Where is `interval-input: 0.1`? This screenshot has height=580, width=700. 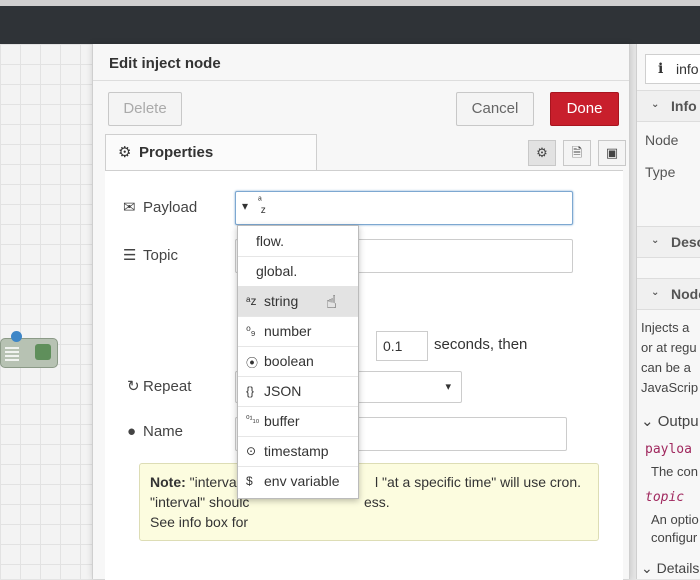 interval-input: 0.1 is located at coordinates (402, 346).